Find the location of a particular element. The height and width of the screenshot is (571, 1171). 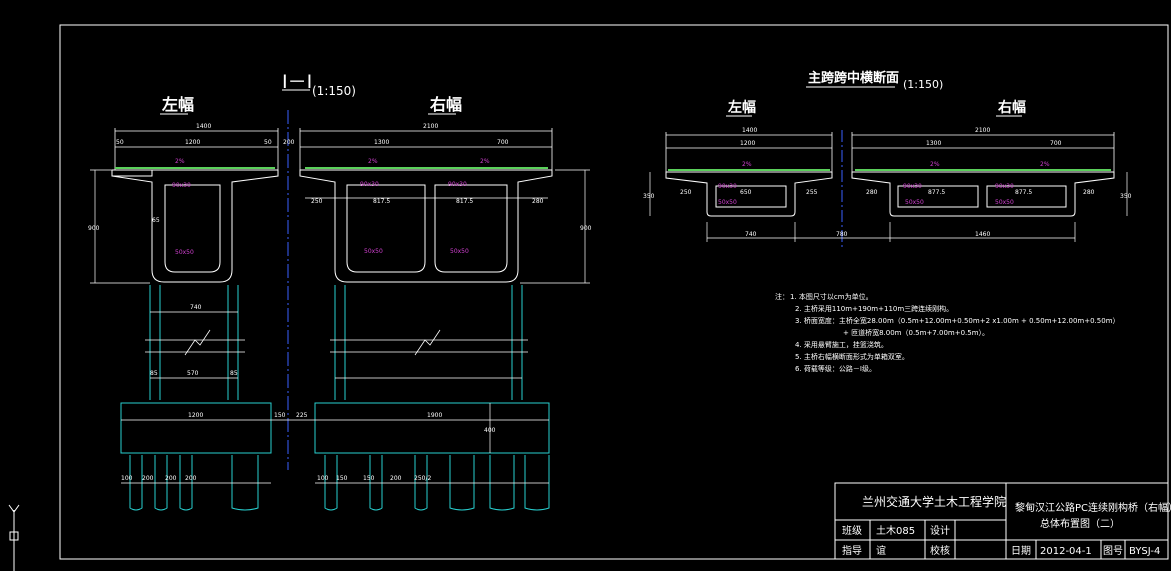

dim-cant-left: 250 is located at coordinates (317, 201).